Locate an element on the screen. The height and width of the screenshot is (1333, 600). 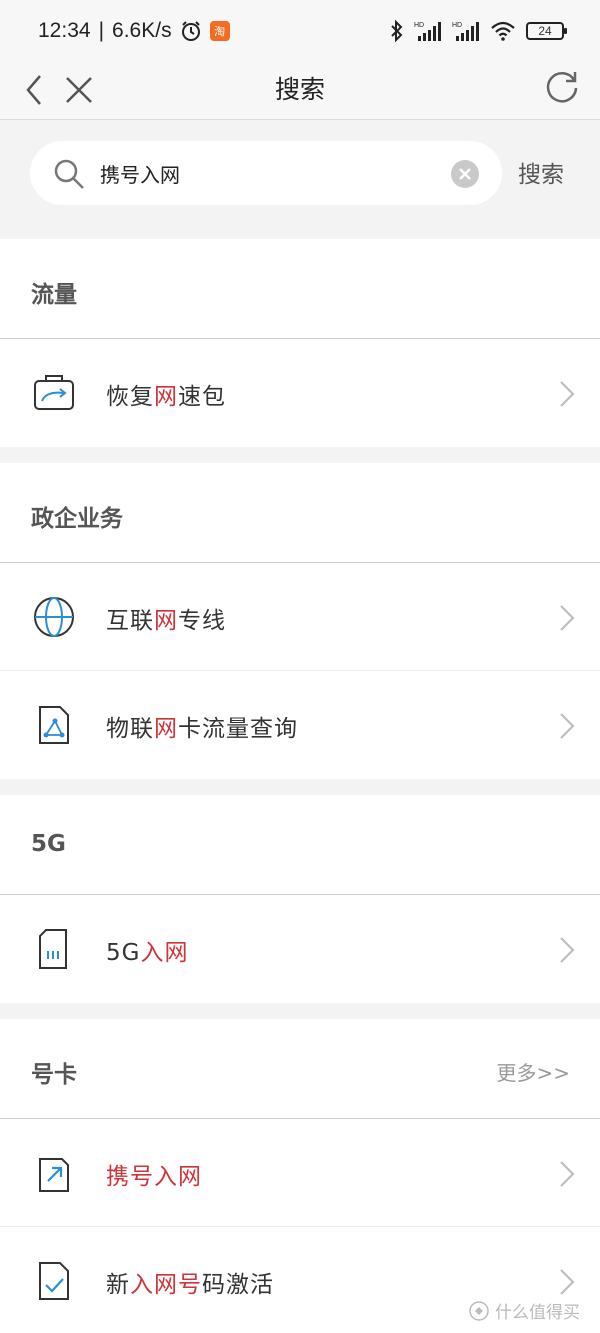
status-left: 12:34 | 6.6K/s 淘 is located at coordinates (134, 31).